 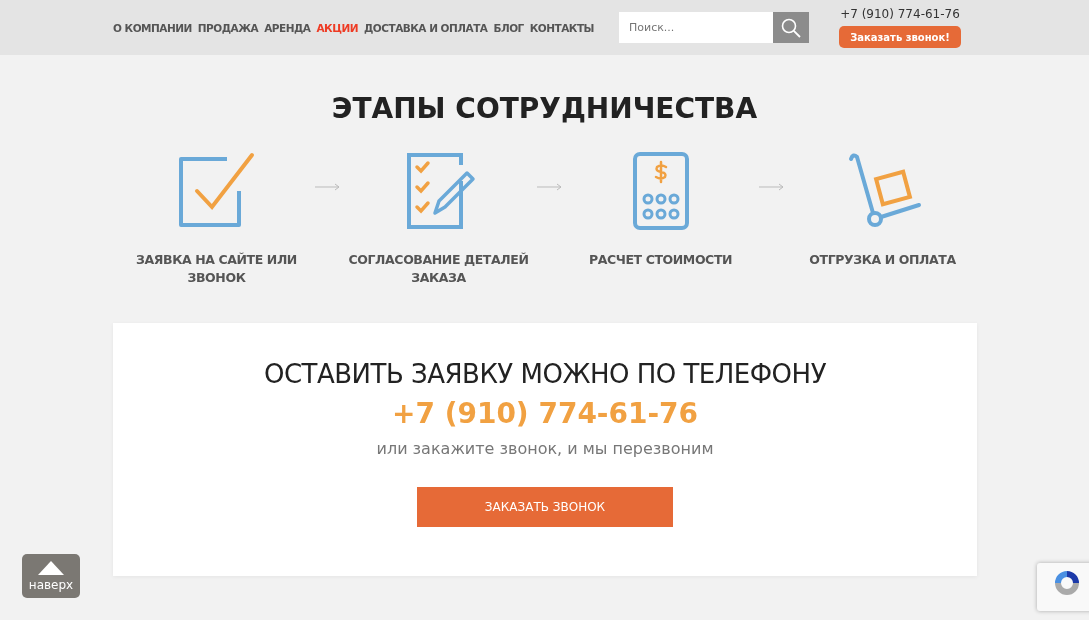 I want to click on callout-heading: ОСТАВИТЬ ЗАЯВКУ МОЖНО ПО ТЕЛЕФОНУ, so click(x=545, y=374).